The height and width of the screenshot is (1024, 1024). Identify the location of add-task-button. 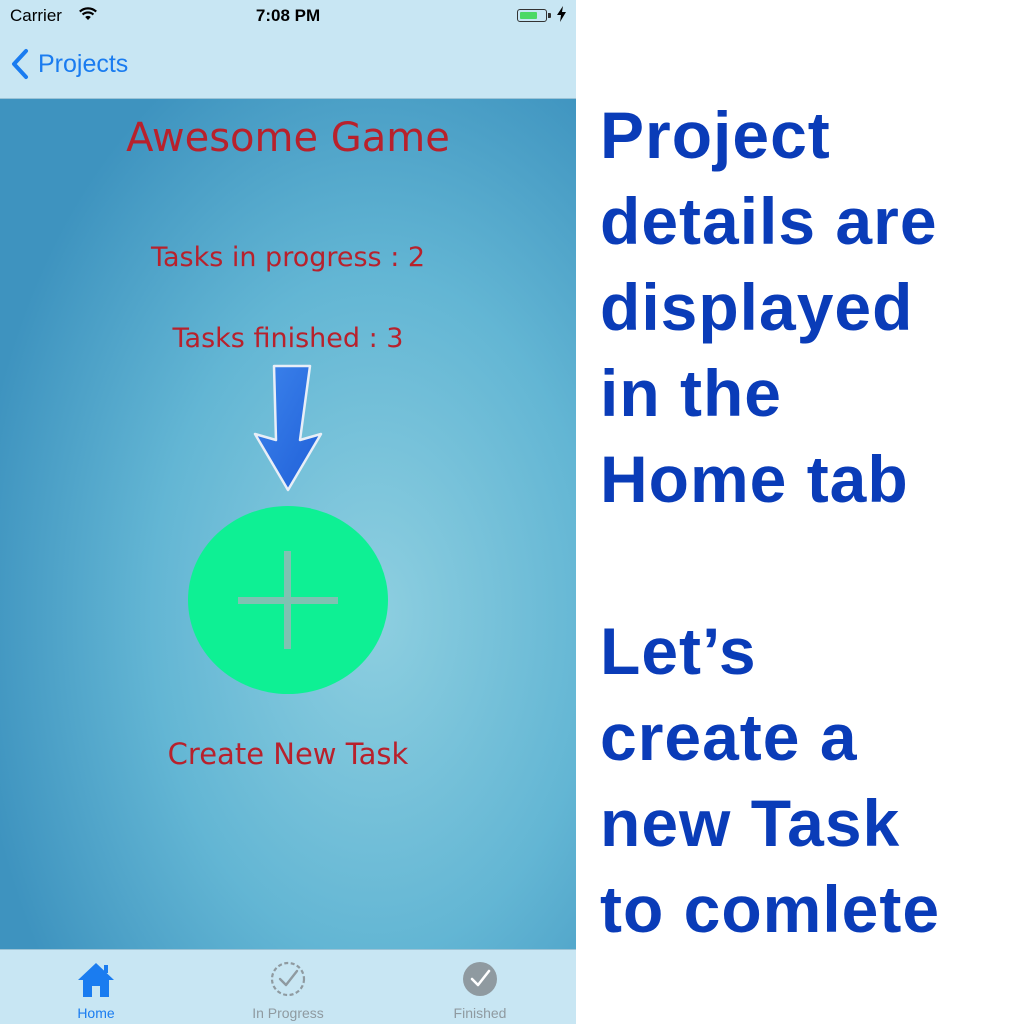
(288, 600).